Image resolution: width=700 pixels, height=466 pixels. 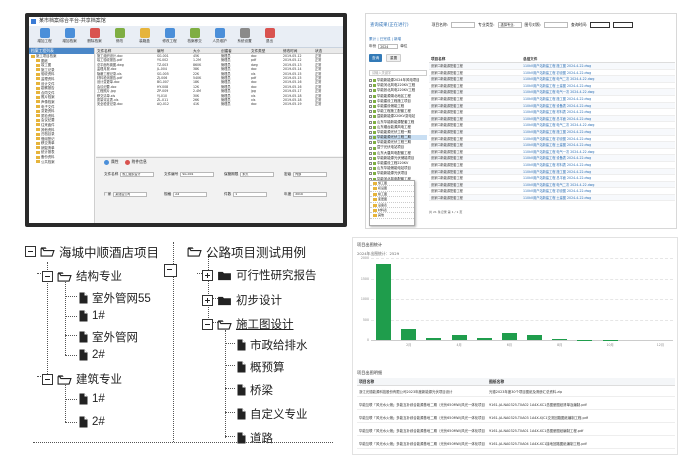 What do you see at coordinates (94, 36) in the screenshot?
I see `toolbar-button: 删除档案` at bounding box center [94, 36].